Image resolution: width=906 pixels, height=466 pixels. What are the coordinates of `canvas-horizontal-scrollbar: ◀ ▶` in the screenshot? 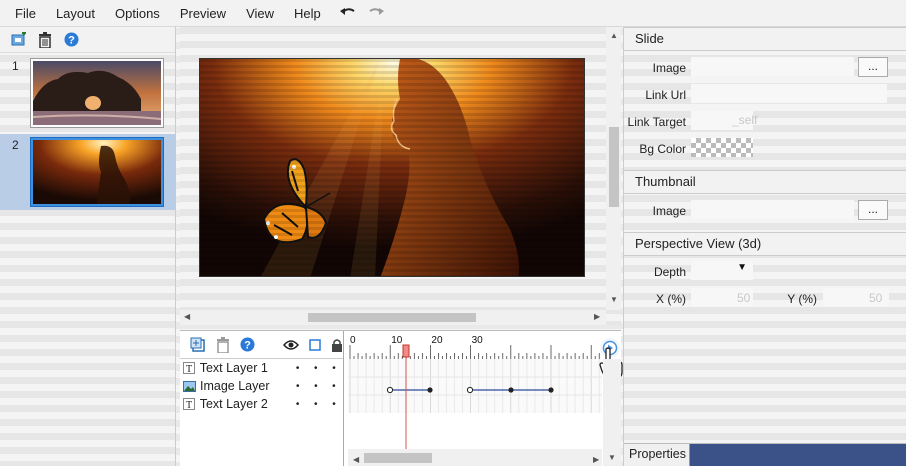 It's located at (393, 317).